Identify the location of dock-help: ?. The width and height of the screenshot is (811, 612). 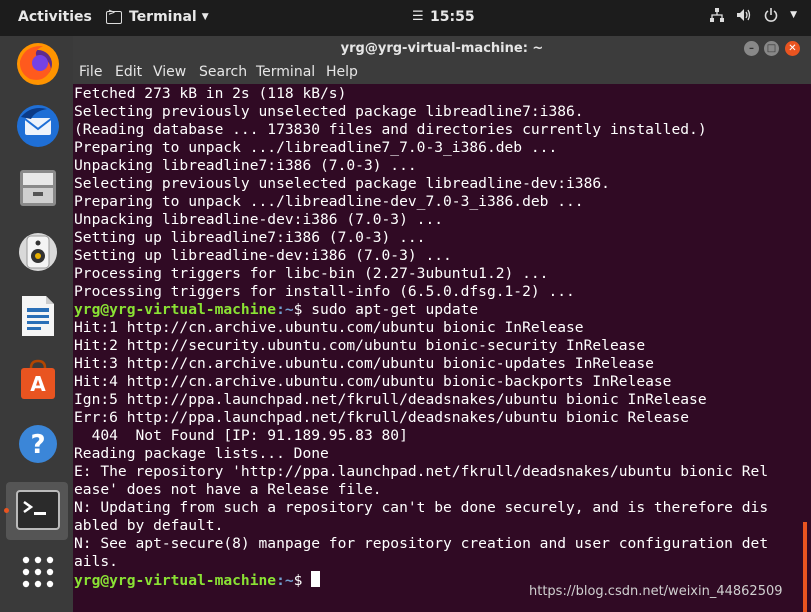
(38, 444).